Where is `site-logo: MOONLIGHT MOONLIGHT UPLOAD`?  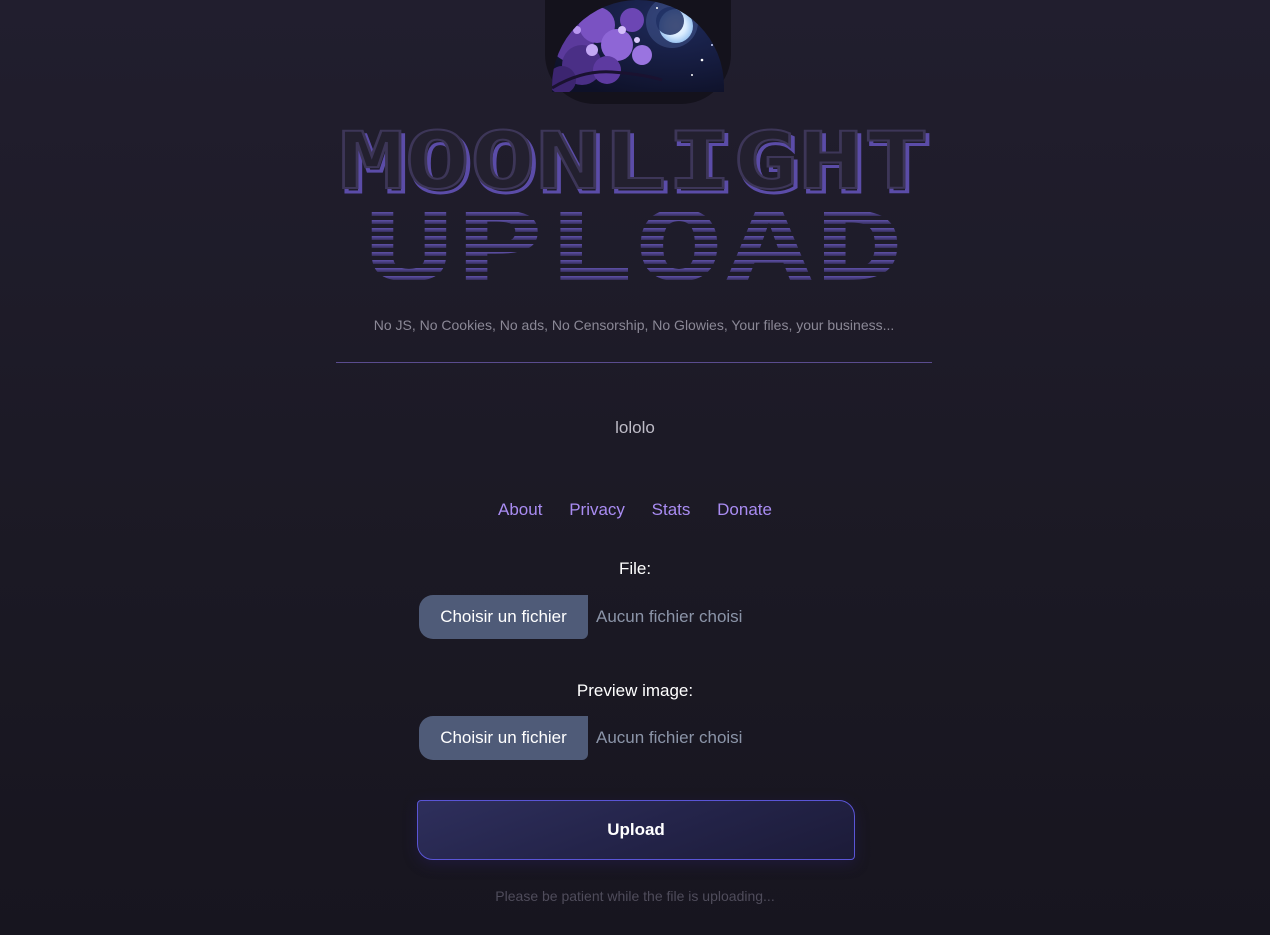 site-logo: MOONLIGHT MOONLIGHT UPLOAD is located at coordinates (634, 209).